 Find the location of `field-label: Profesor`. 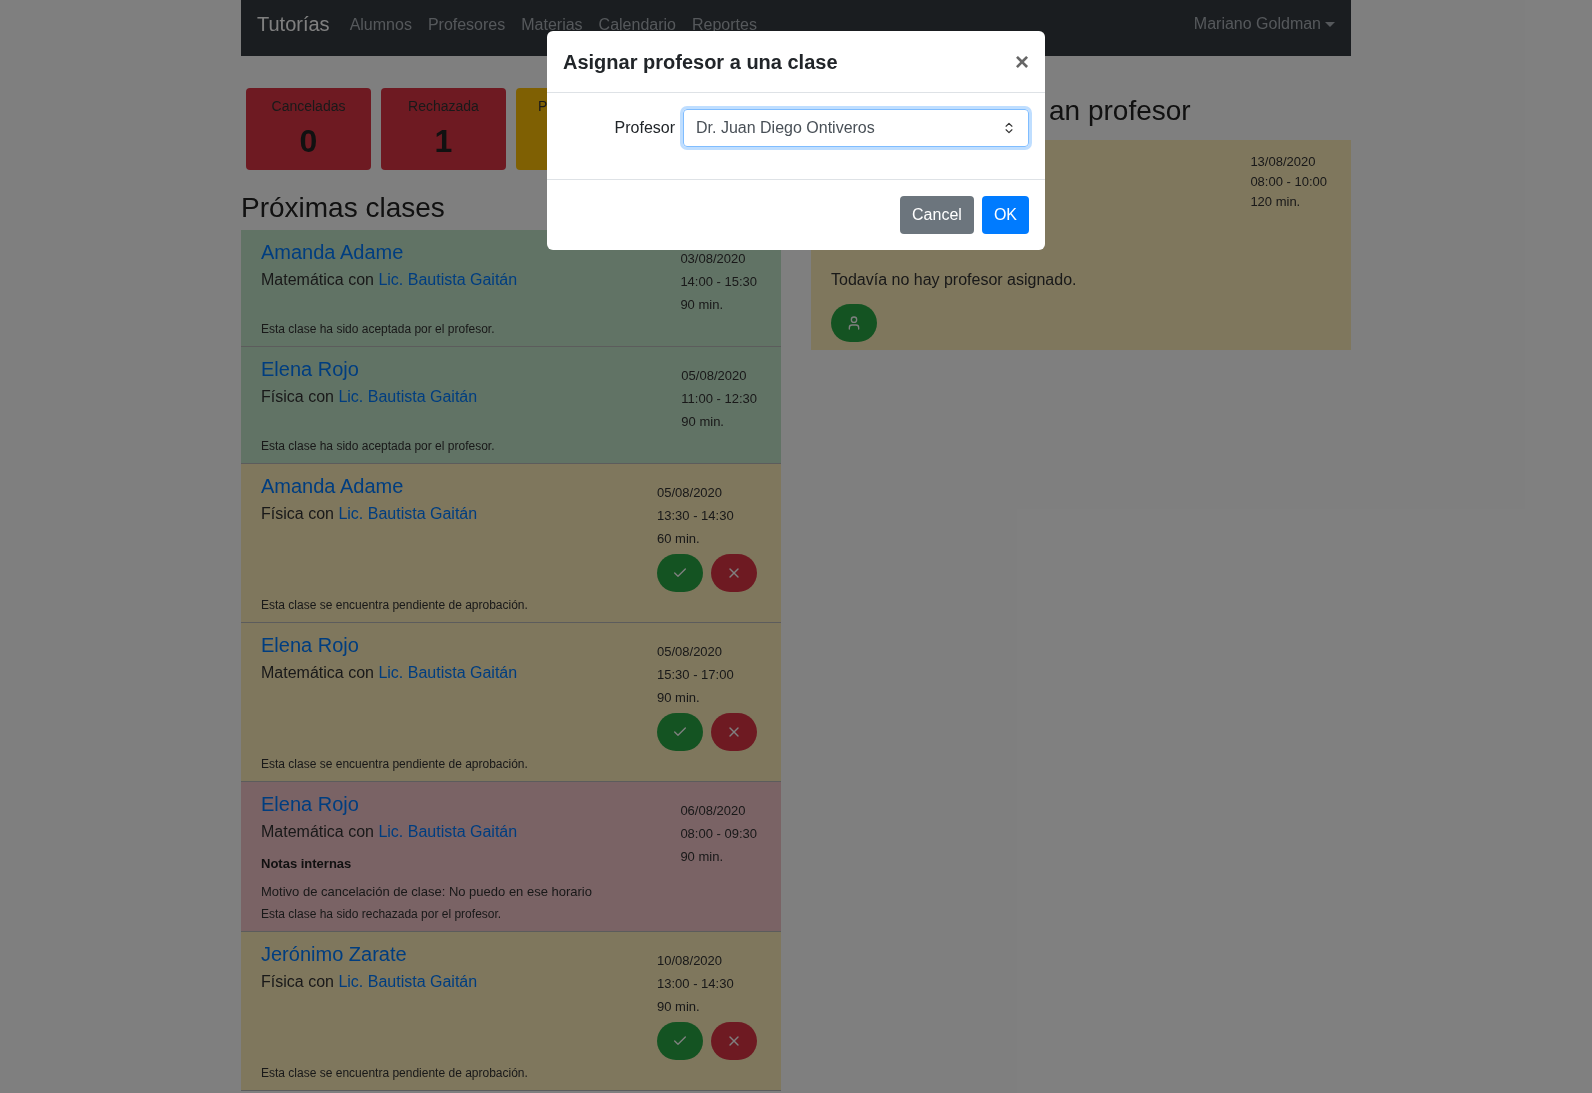

field-label: Profesor is located at coordinates (644, 128).